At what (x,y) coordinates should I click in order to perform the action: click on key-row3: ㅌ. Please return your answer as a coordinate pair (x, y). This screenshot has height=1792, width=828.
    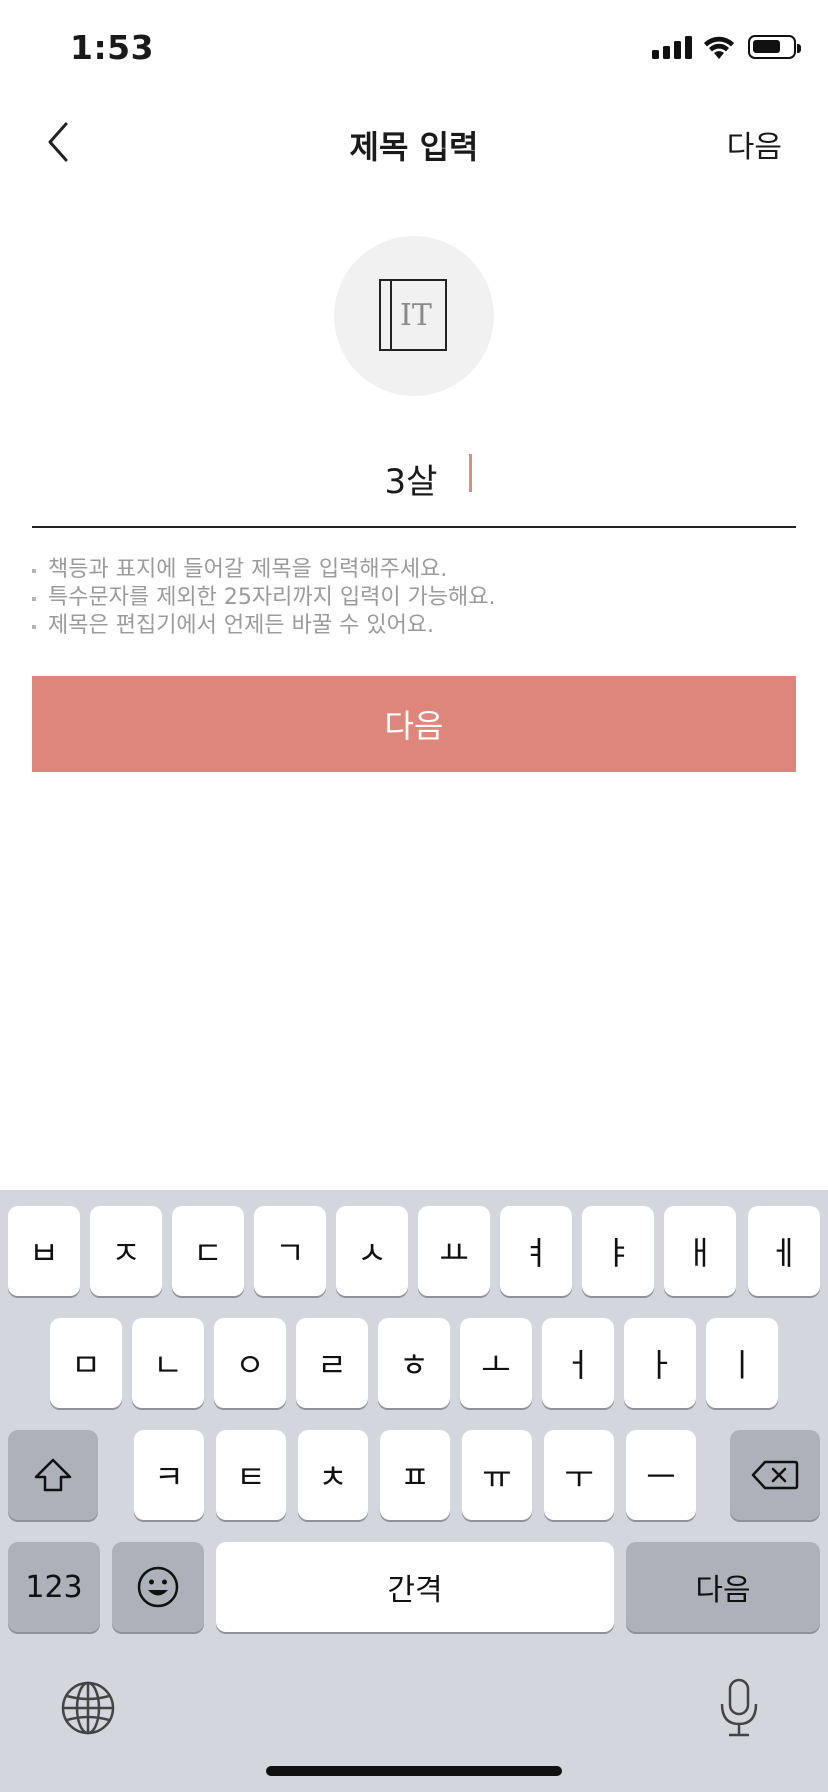
    Looking at the image, I should click on (251, 1475).